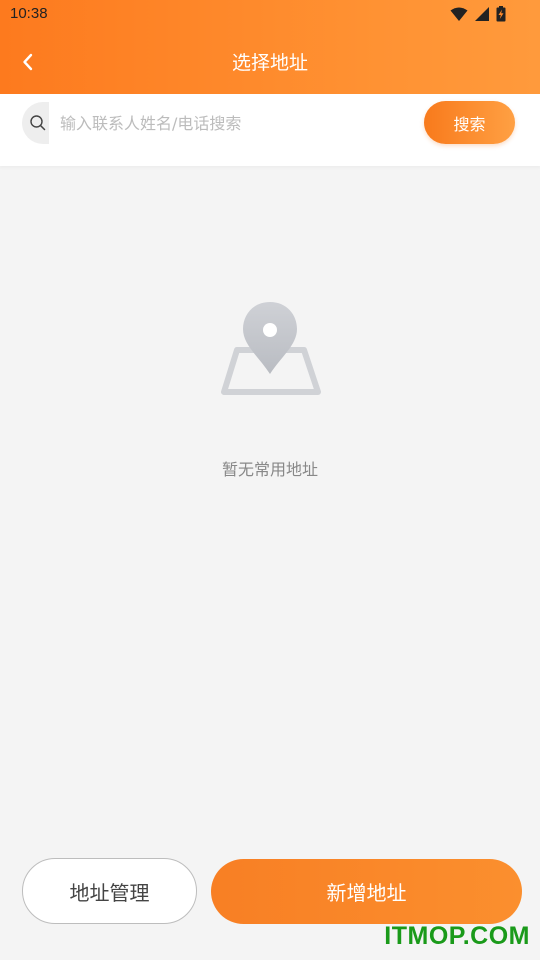  I want to click on empty-state-message: 暂无常用地址, so click(269, 469).